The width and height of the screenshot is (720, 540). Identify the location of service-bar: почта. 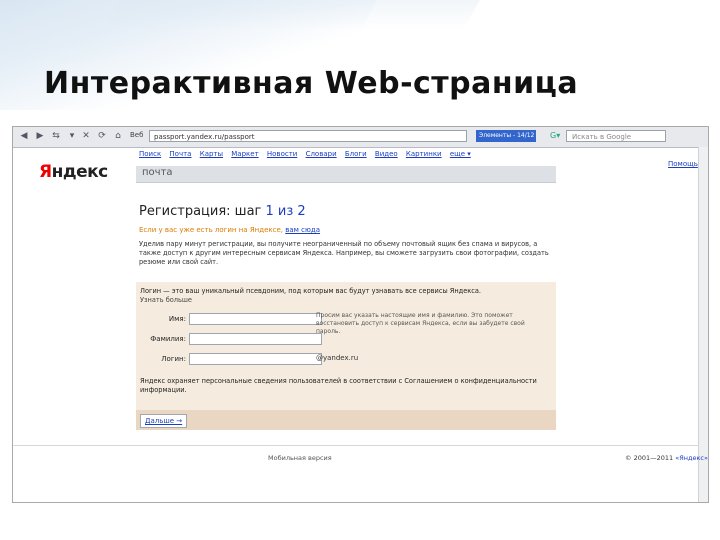
(346, 174).